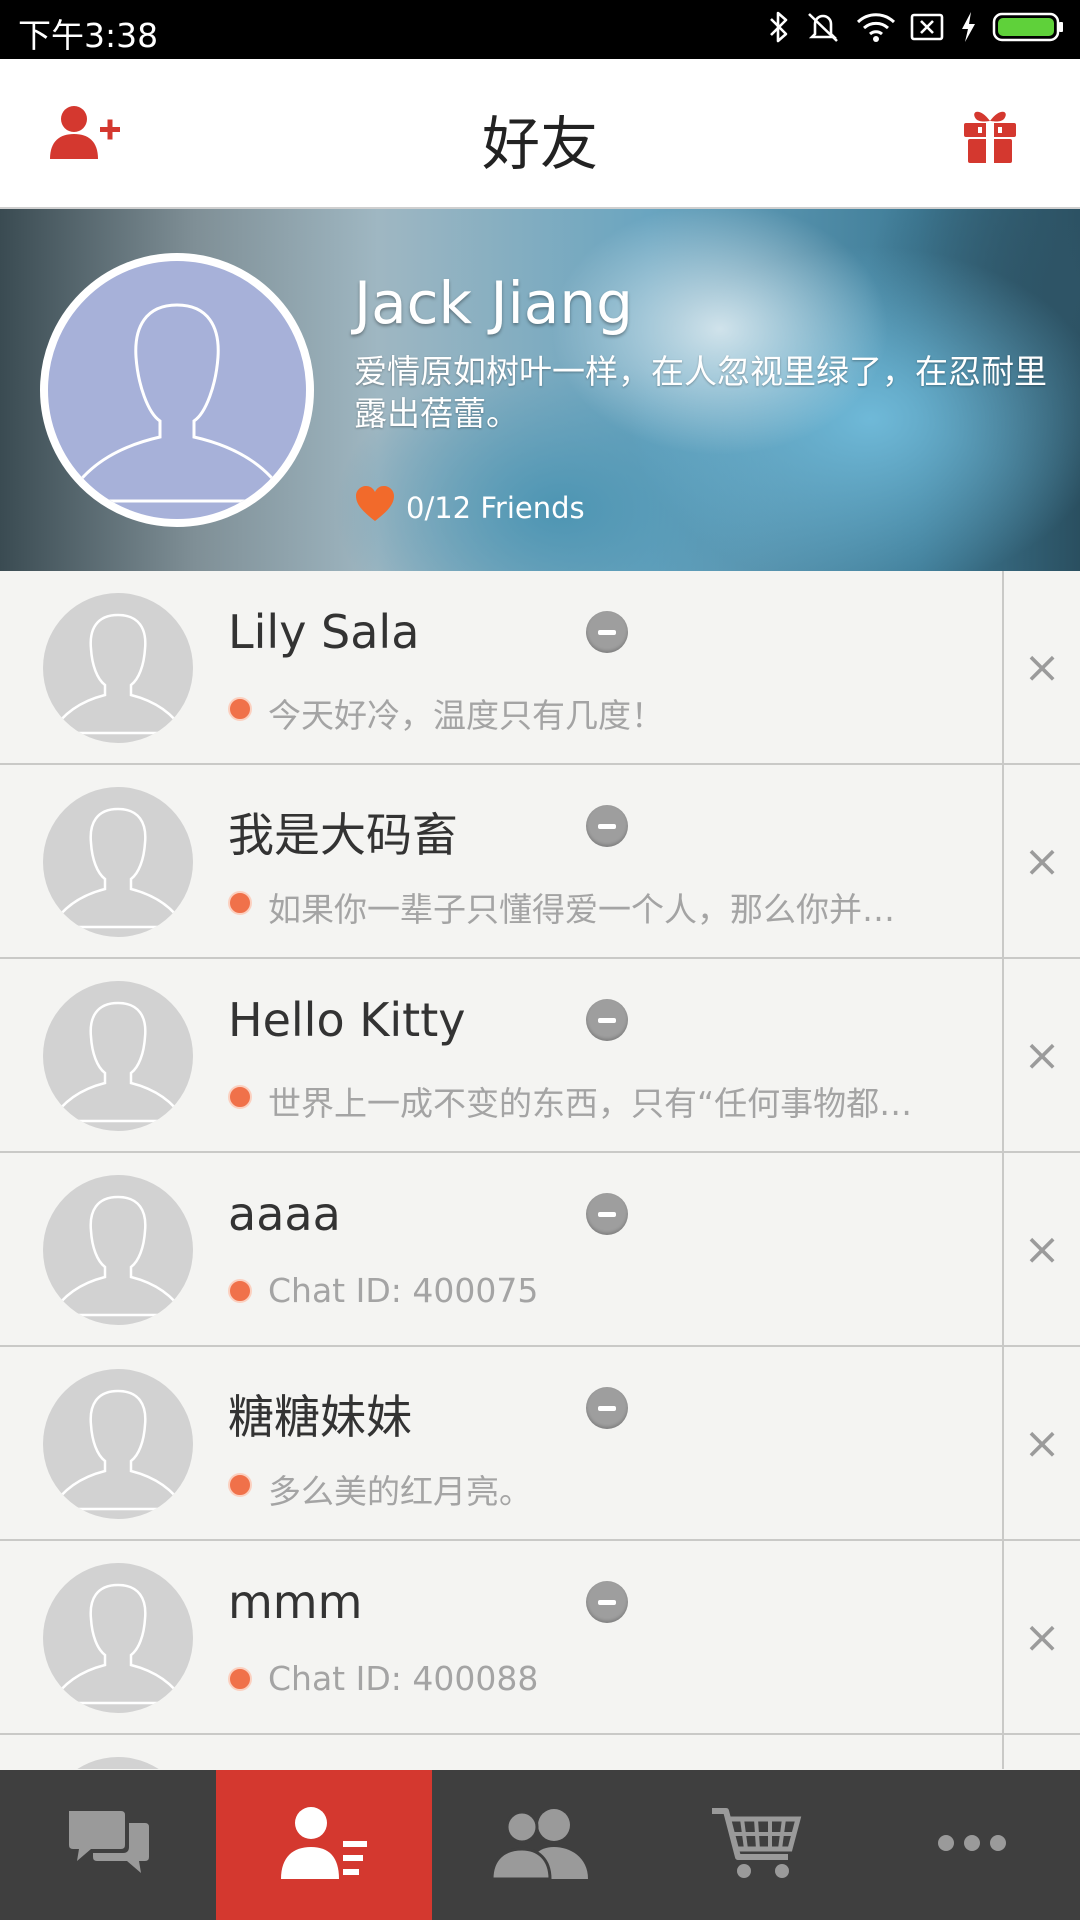  I want to click on list-item: Lily Sala 今天好冷，温度只有几度！ ×, so click(540, 668).